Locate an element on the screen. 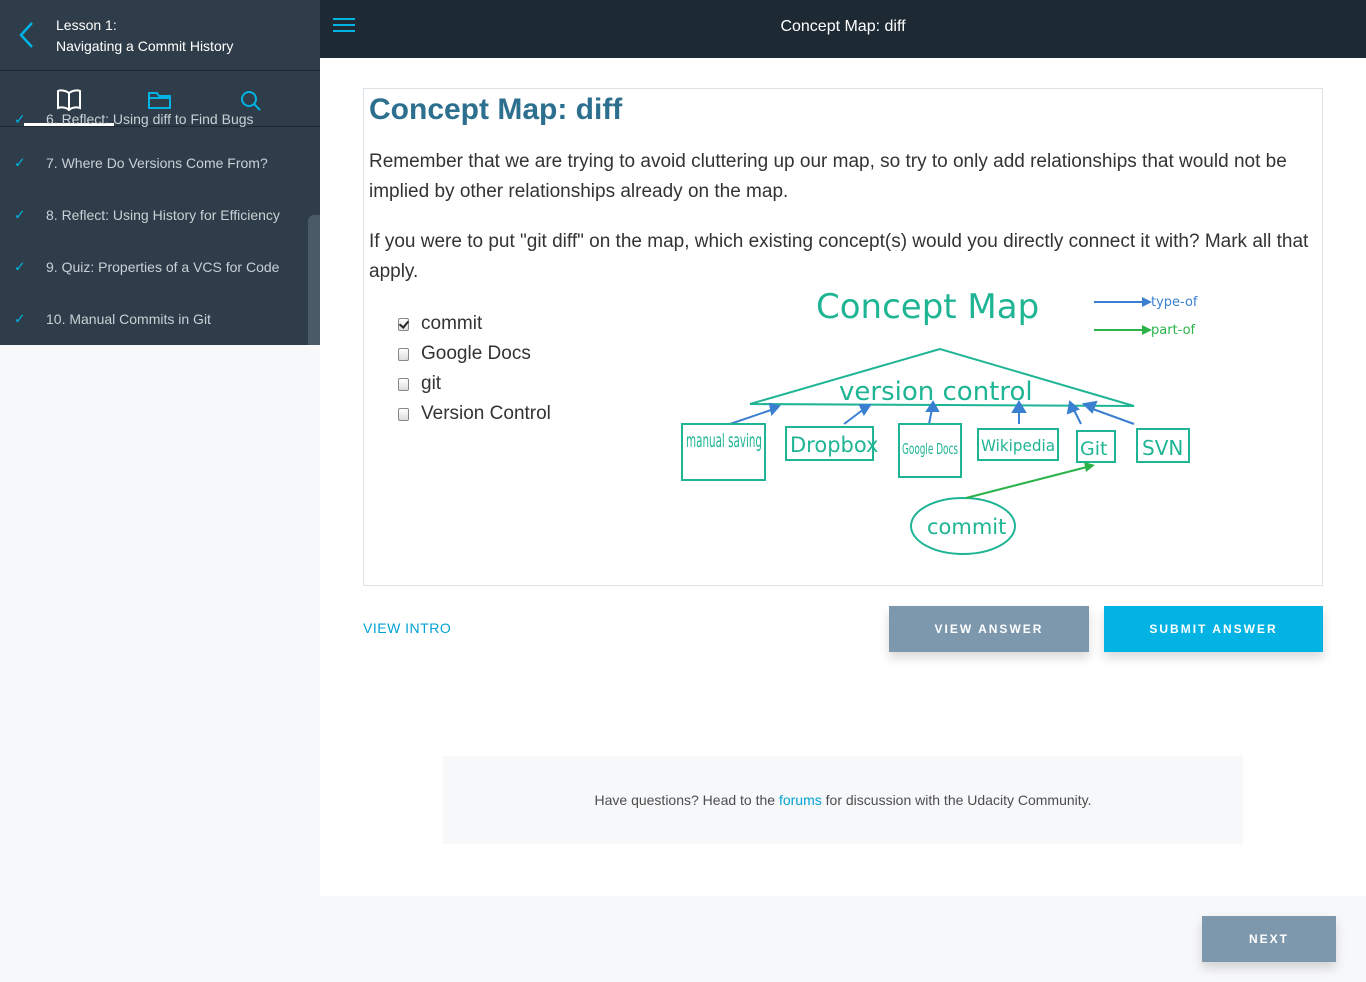  list-item-label: 7. Where Do Versions Come From? is located at coordinates (157, 163).